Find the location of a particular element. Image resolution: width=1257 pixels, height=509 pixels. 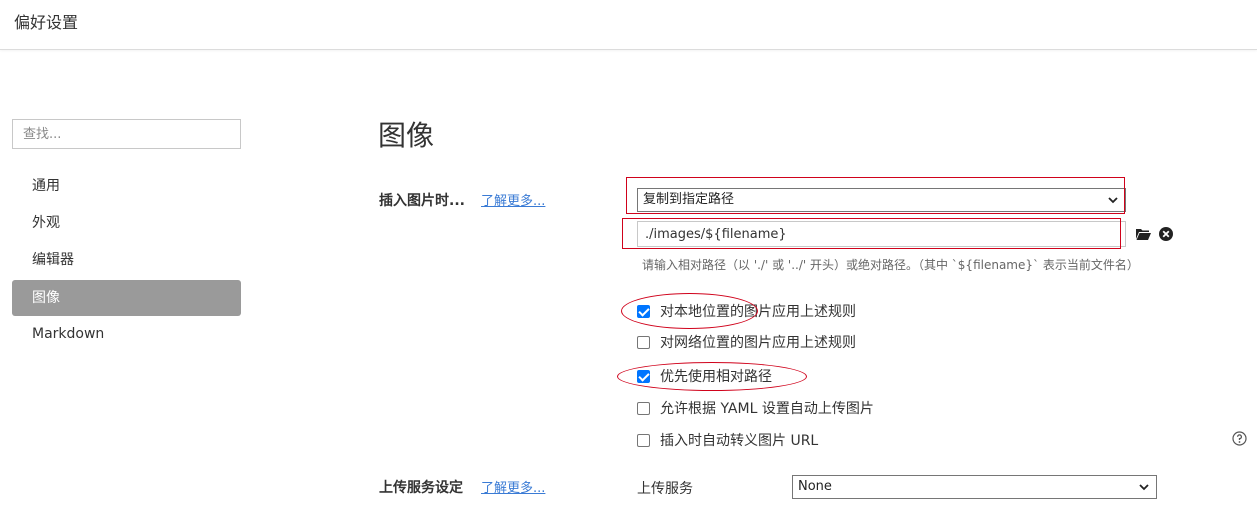

search-input is located at coordinates (126, 134).